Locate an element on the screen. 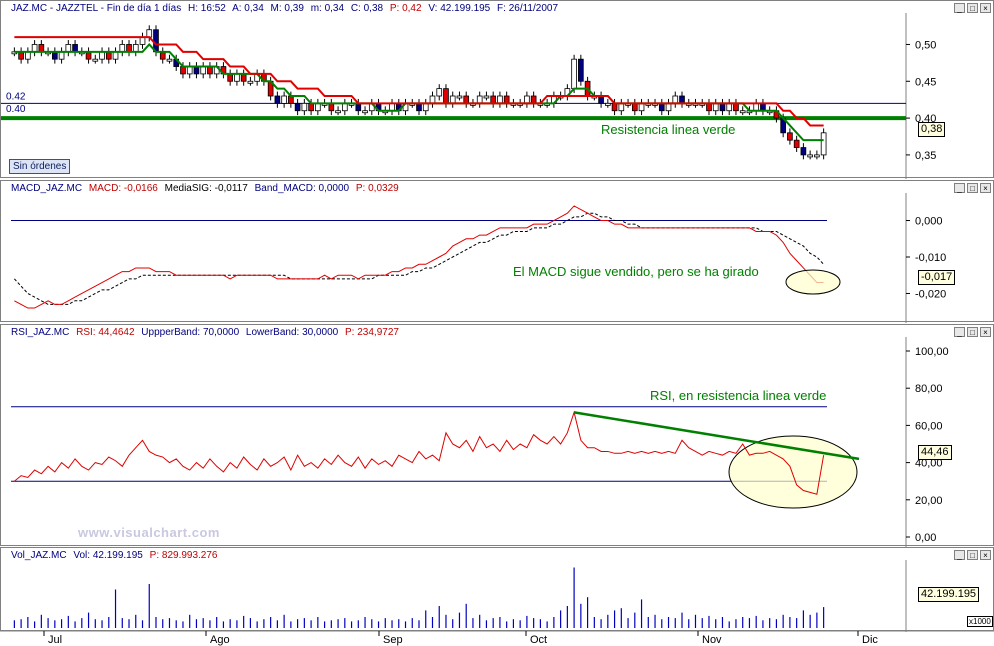 Image resolution: width=994 pixels, height=646 pixels. price-tick-label: 0,35 is located at coordinates (925, 156).